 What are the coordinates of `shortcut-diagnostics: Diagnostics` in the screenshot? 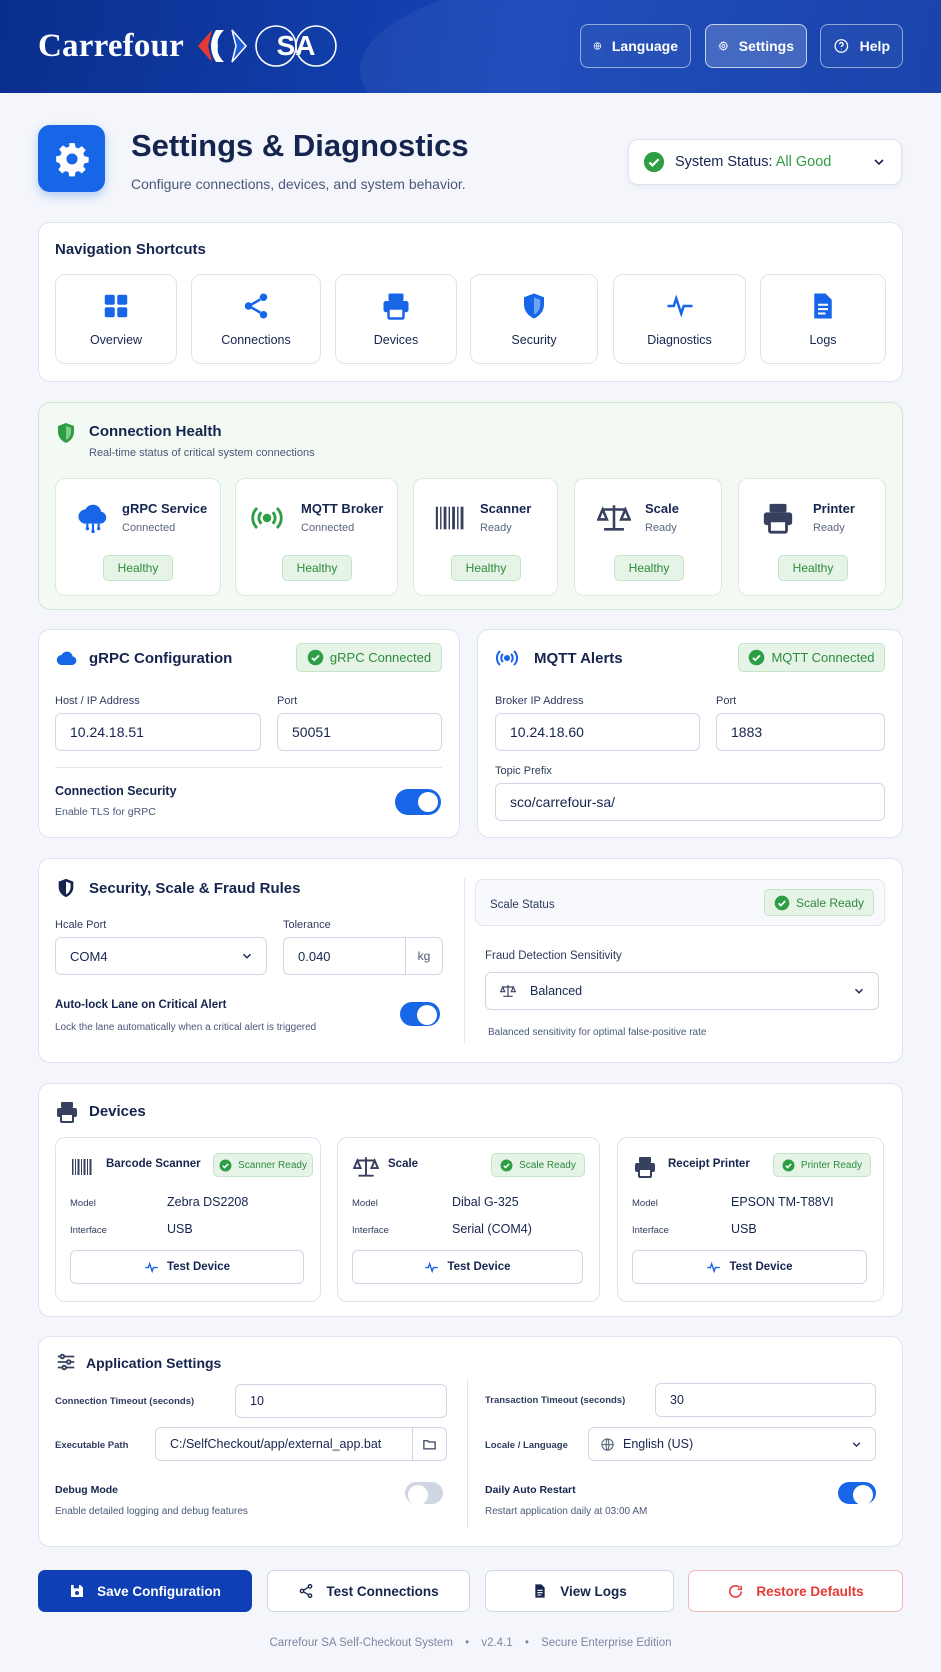 It's located at (679, 319).